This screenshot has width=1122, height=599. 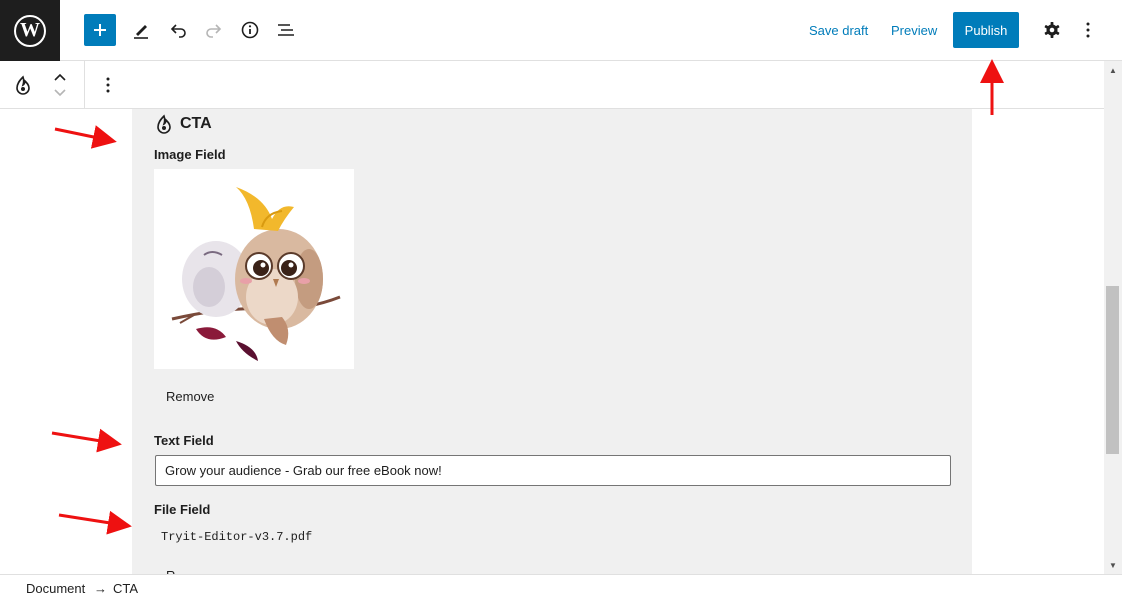 I want to click on details-button, so click(x=250, y=30).